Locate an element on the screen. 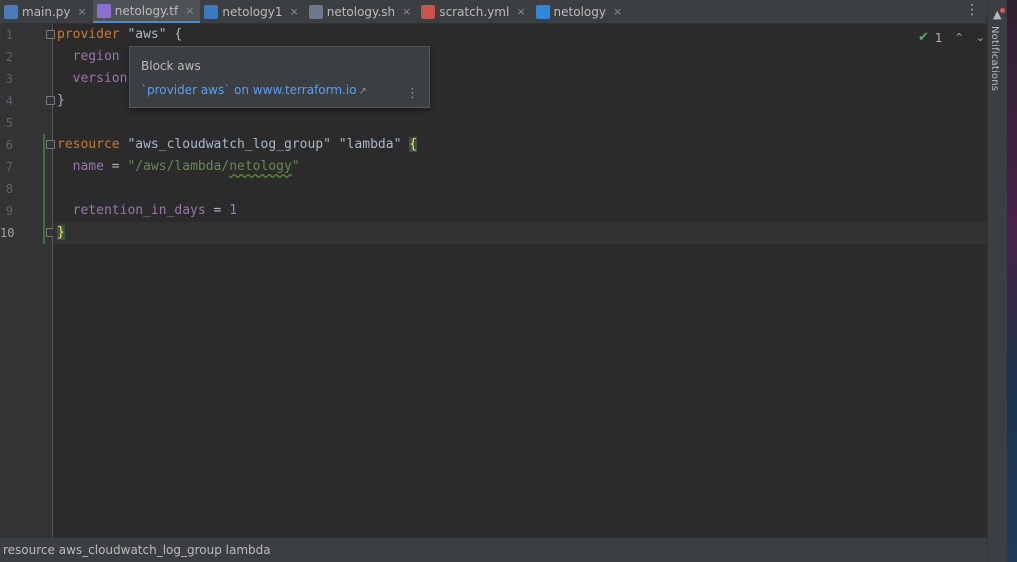 Image resolution: width=1017 pixels, height=562 pixels. terraform-file-icon is located at coordinates (103, 10).